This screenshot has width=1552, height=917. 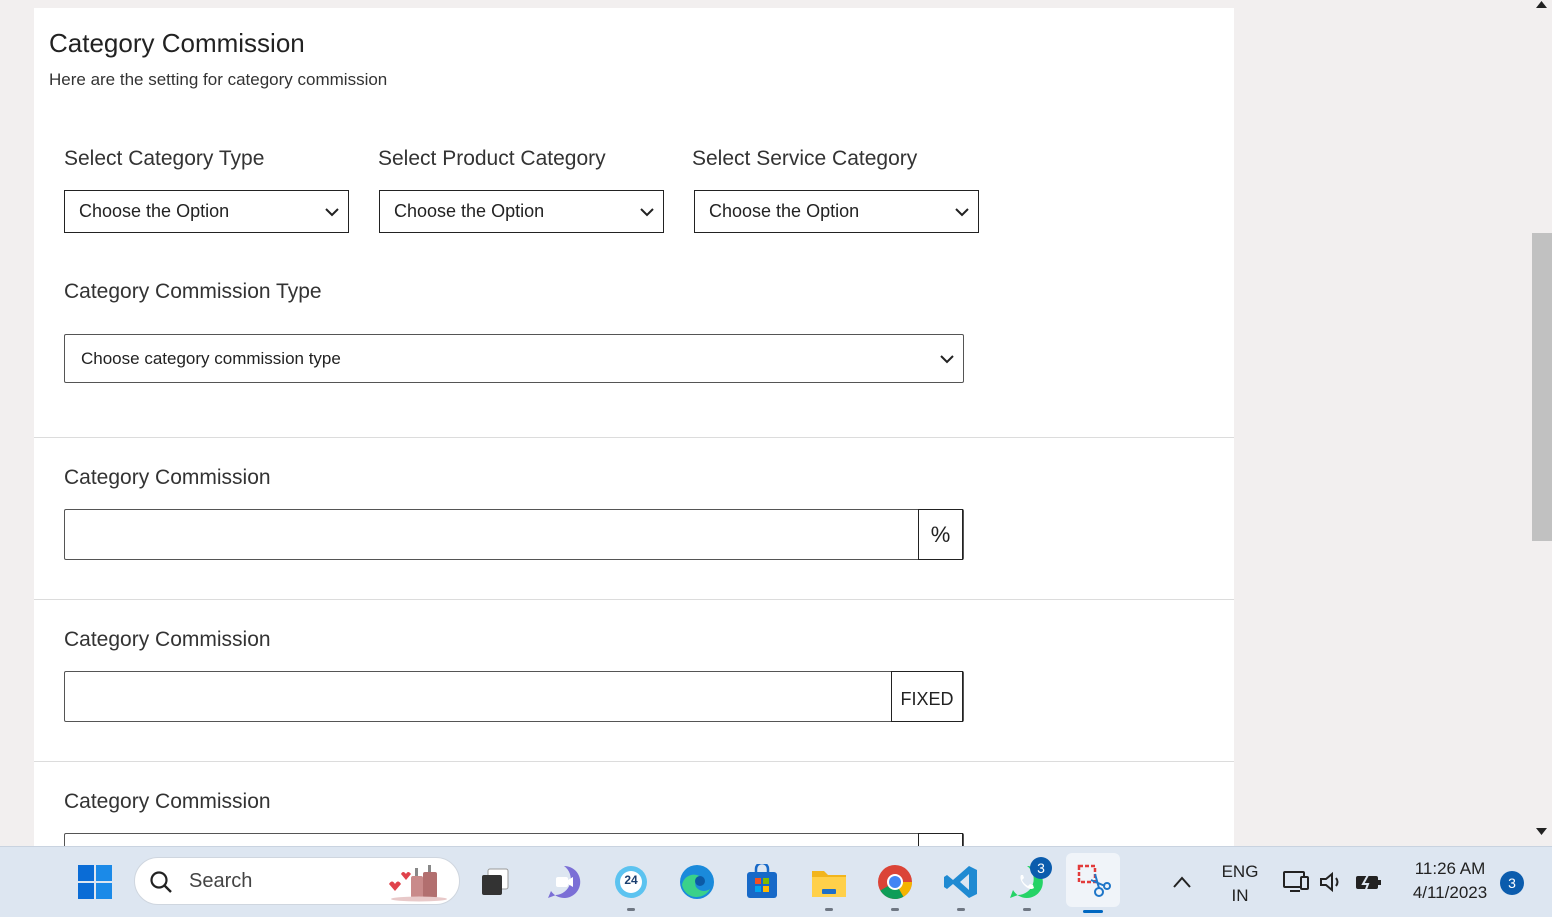 I want to click on windows-icon, so click(x=95, y=882).